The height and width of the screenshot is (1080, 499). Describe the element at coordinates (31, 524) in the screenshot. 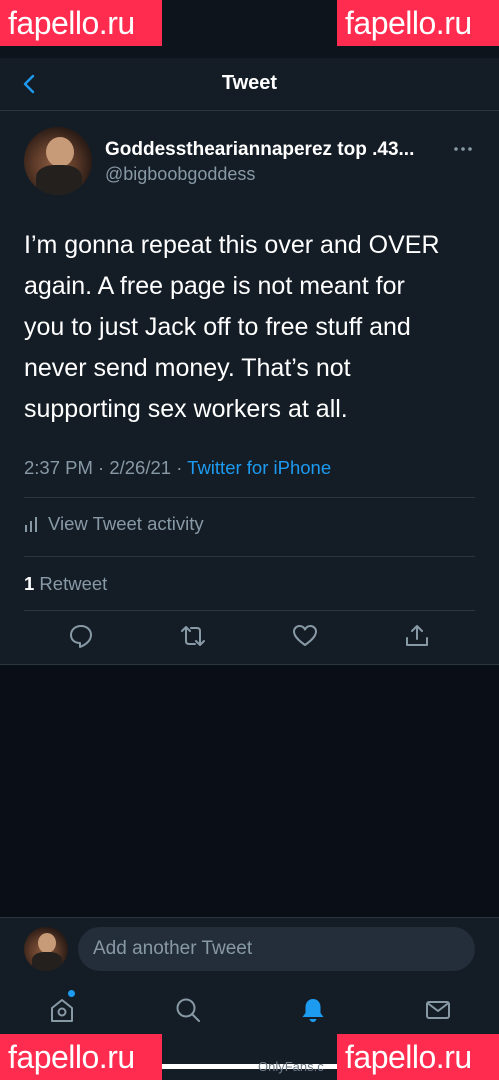

I see `bar-chart-icon` at that location.